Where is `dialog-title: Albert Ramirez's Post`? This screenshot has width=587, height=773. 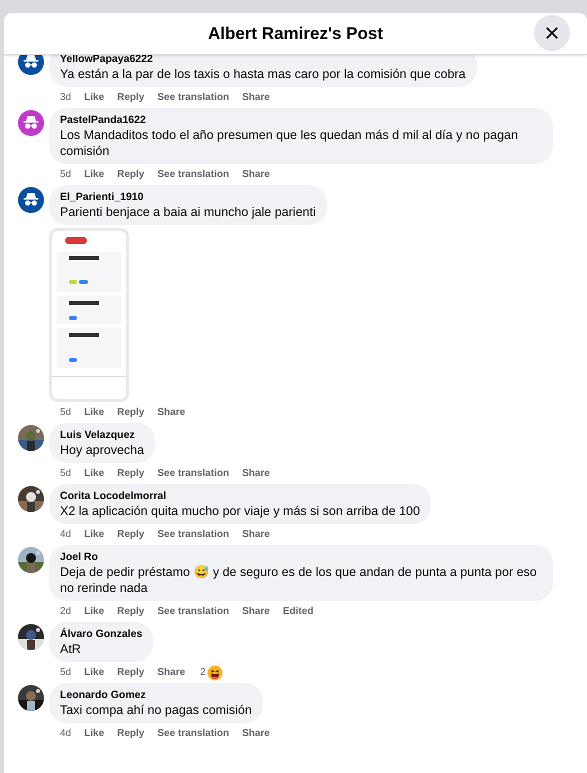
dialog-title: Albert Ramirez's Post is located at coordinates (296, 33).